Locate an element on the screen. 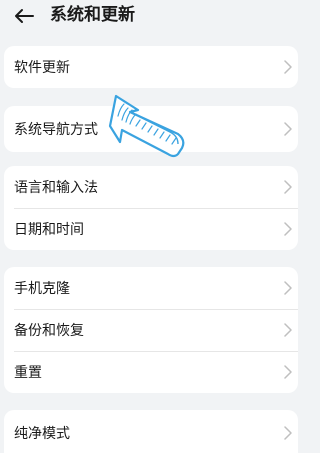 This screenshot has height=453, width=320. settings-item-software-update: 软件更新 is located at coordinates (151, 67).